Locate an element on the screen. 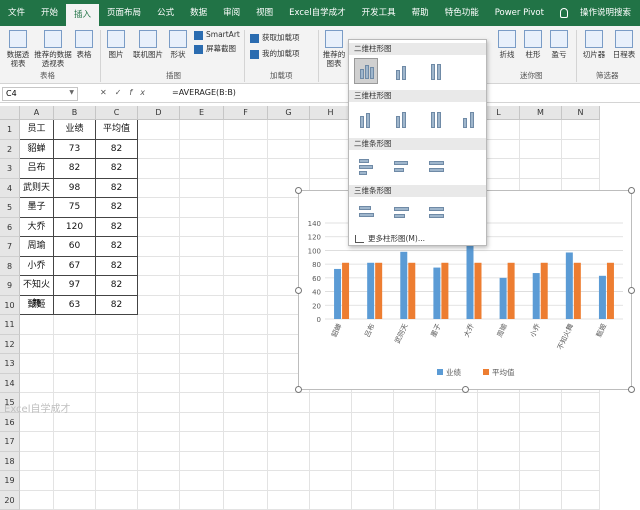 The height and width of the screenshot is (510, 640). row-header: 1 is located at coordinates (10, 130).